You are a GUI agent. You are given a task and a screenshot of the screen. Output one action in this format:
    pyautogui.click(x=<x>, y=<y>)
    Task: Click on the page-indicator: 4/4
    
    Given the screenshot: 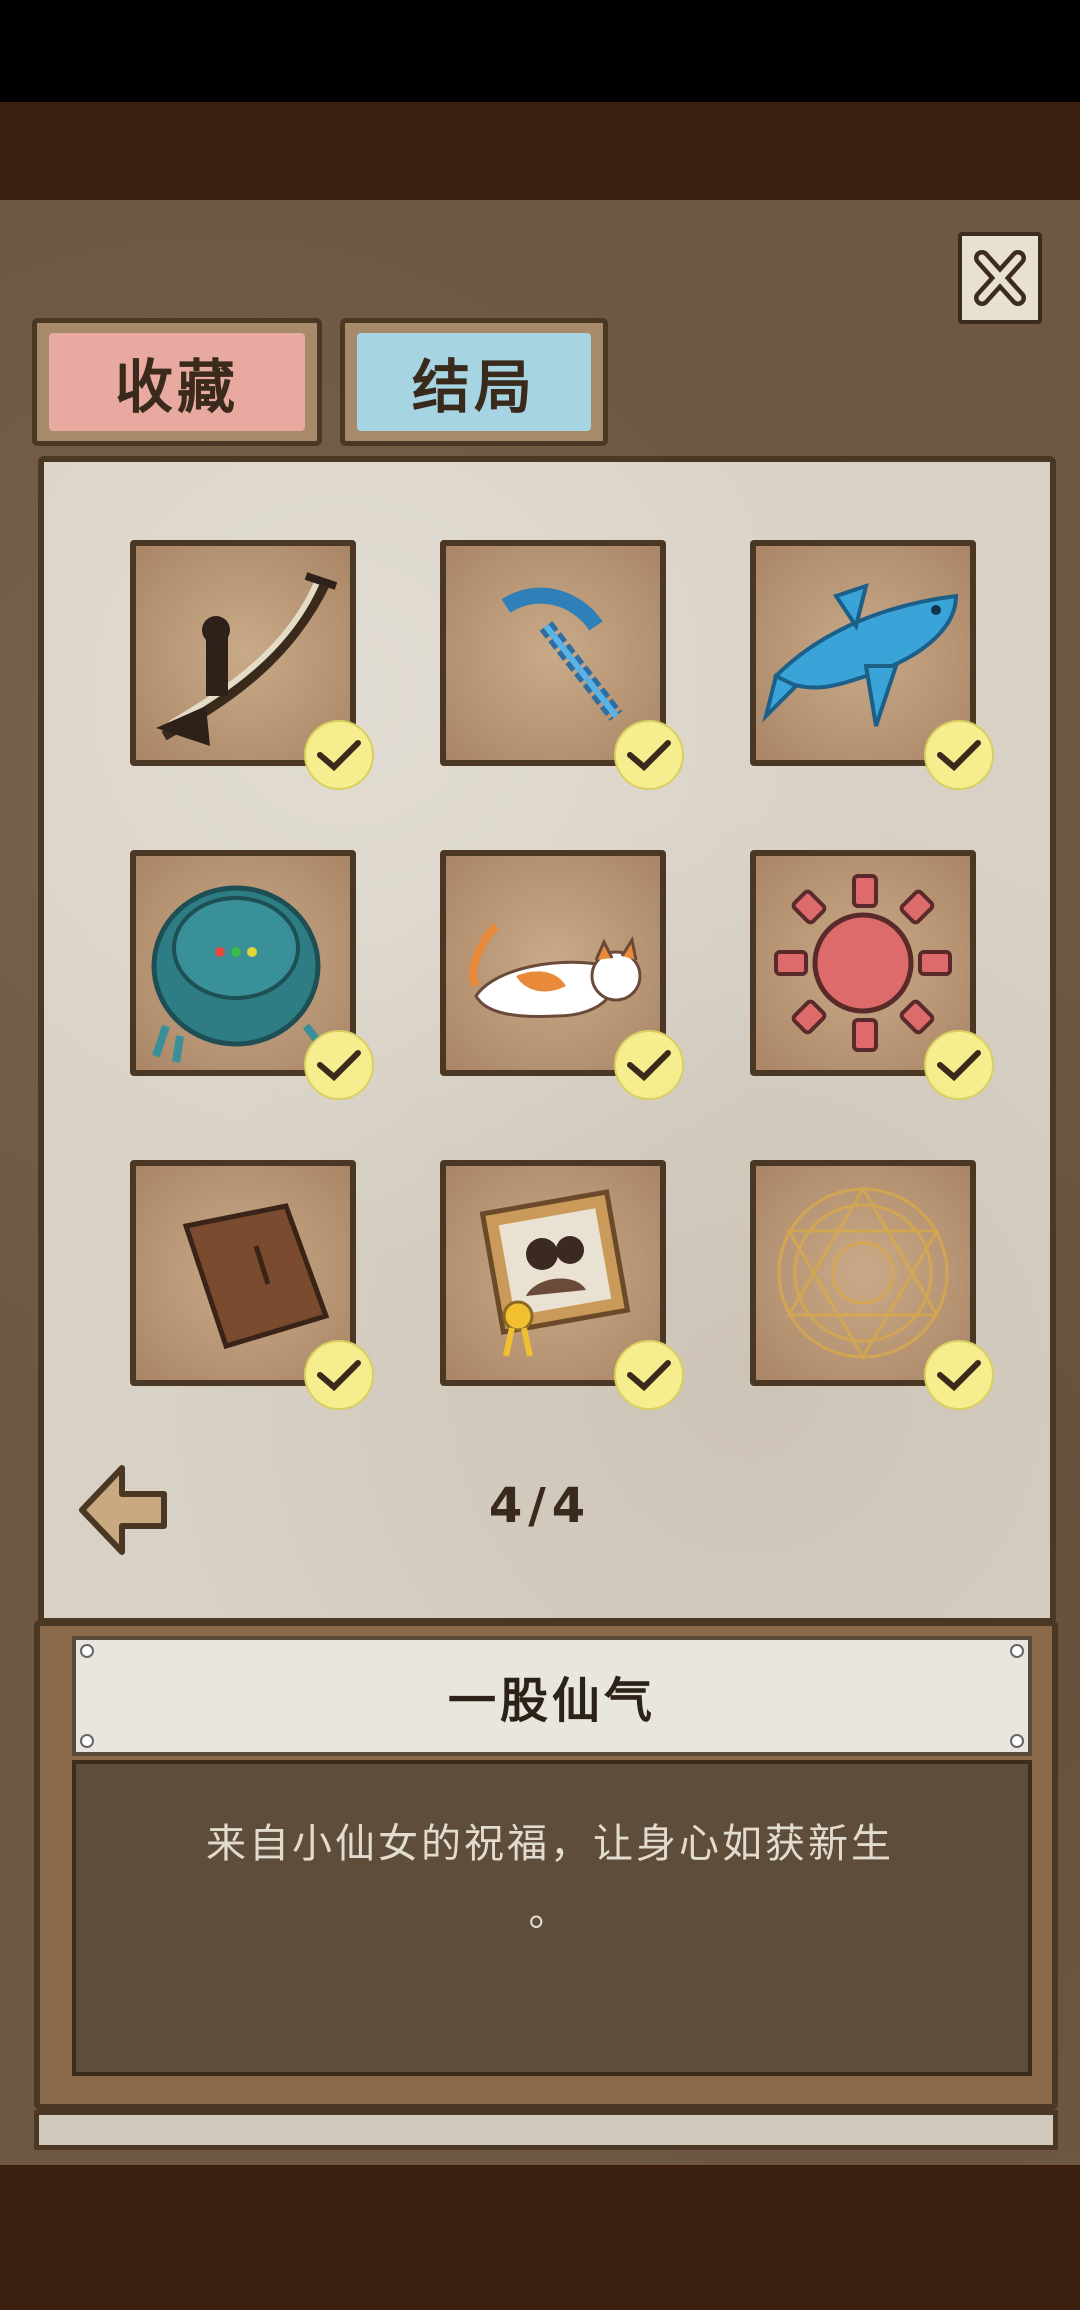 What is the action you would take?
    pyautogui.click(x=540, y=1506)
    